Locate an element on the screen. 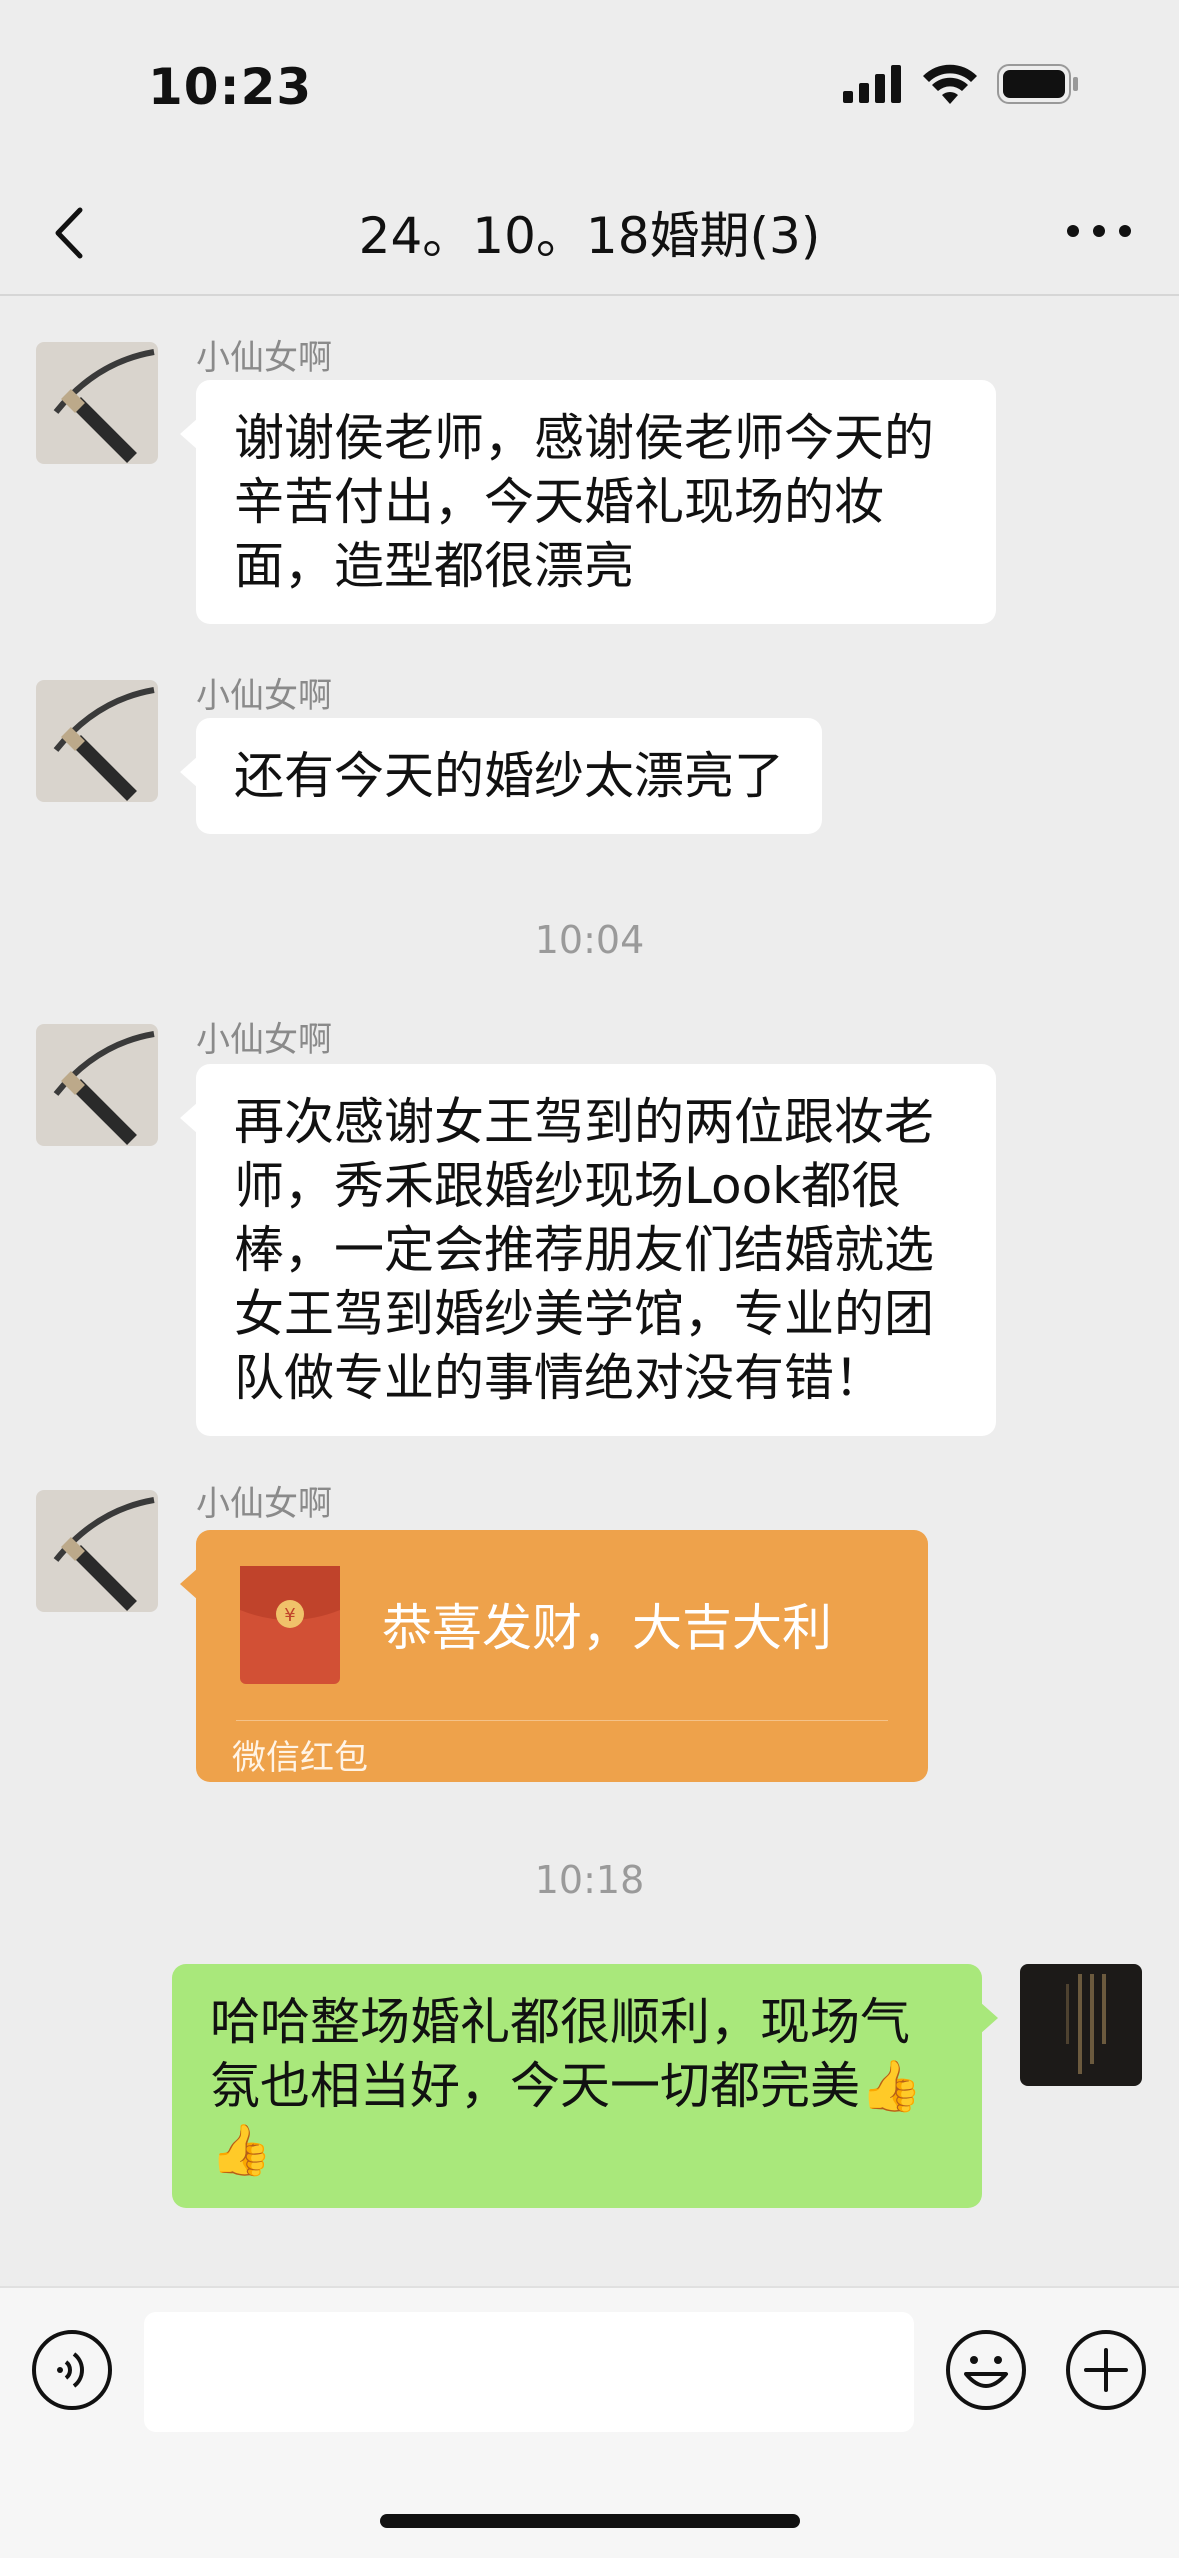 The width and height of the screenshot is (1179, 2558). red-packet-icon: ¥ is located at coordinates (290, 1625).